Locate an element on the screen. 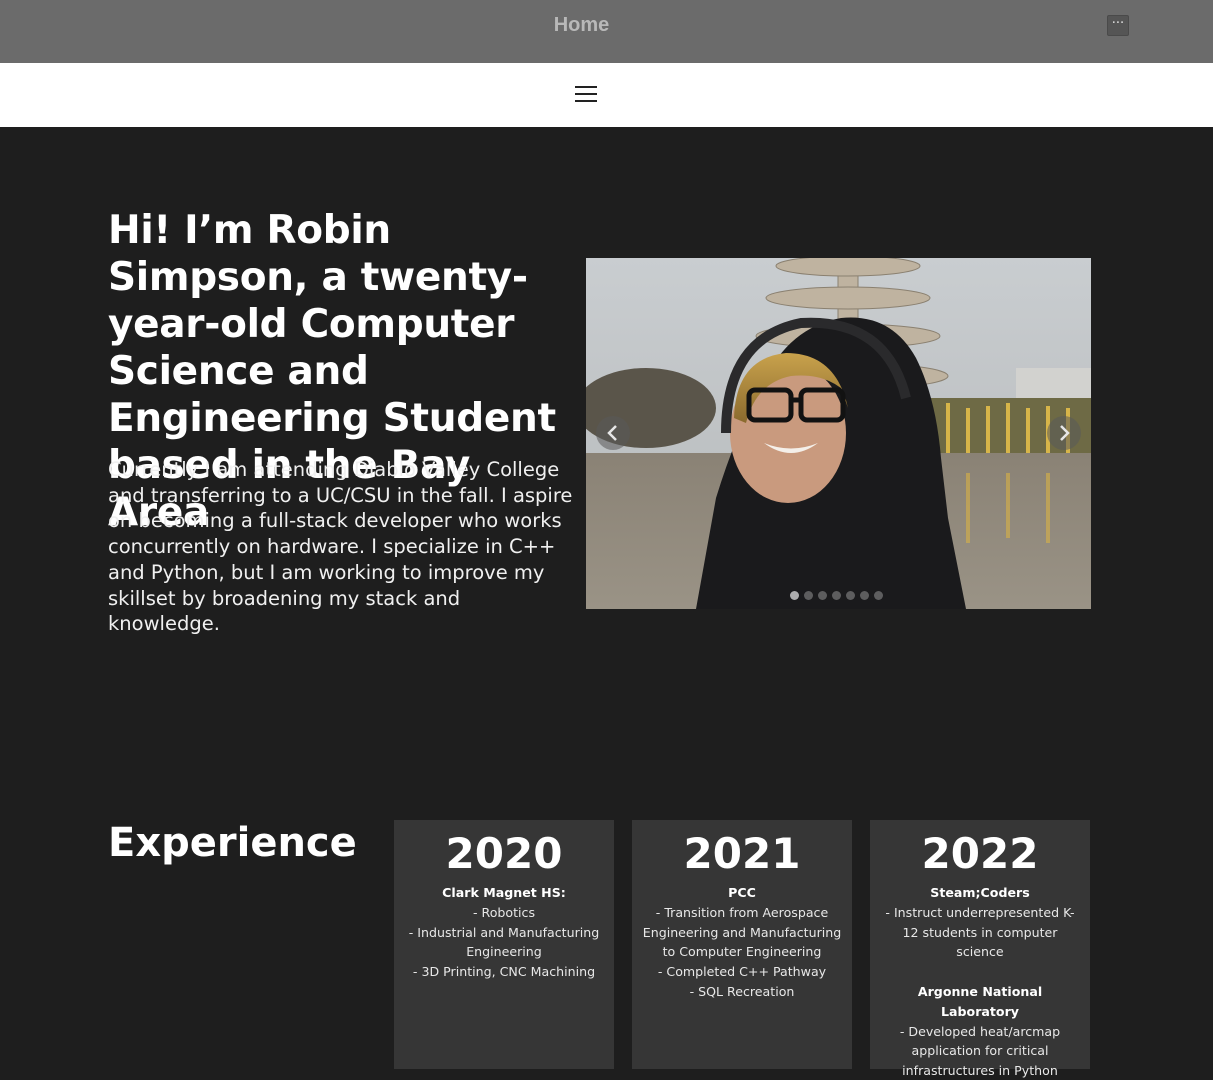 The image size is (1213, 1080). experience-detail-line: - Robotics is located at coordinates (504, 912).